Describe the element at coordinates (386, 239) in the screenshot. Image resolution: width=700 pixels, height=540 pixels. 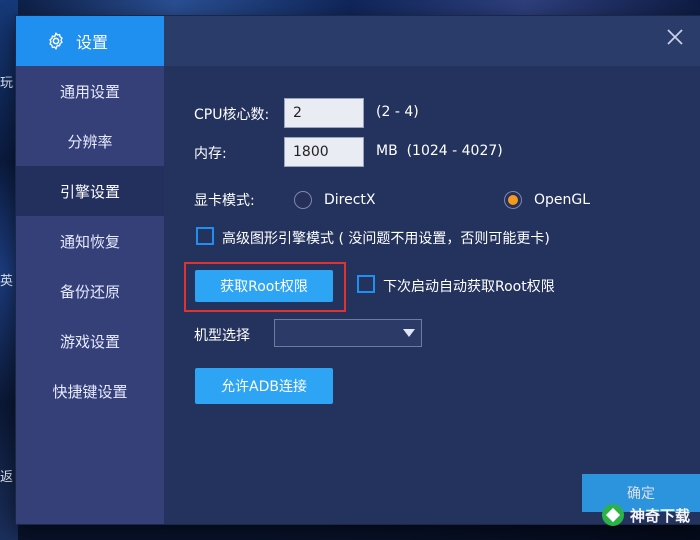
I see `advanced-engine-label: 高级图形引擎模式 ( 没问题不用设置，否则可能更卡)` at that location.